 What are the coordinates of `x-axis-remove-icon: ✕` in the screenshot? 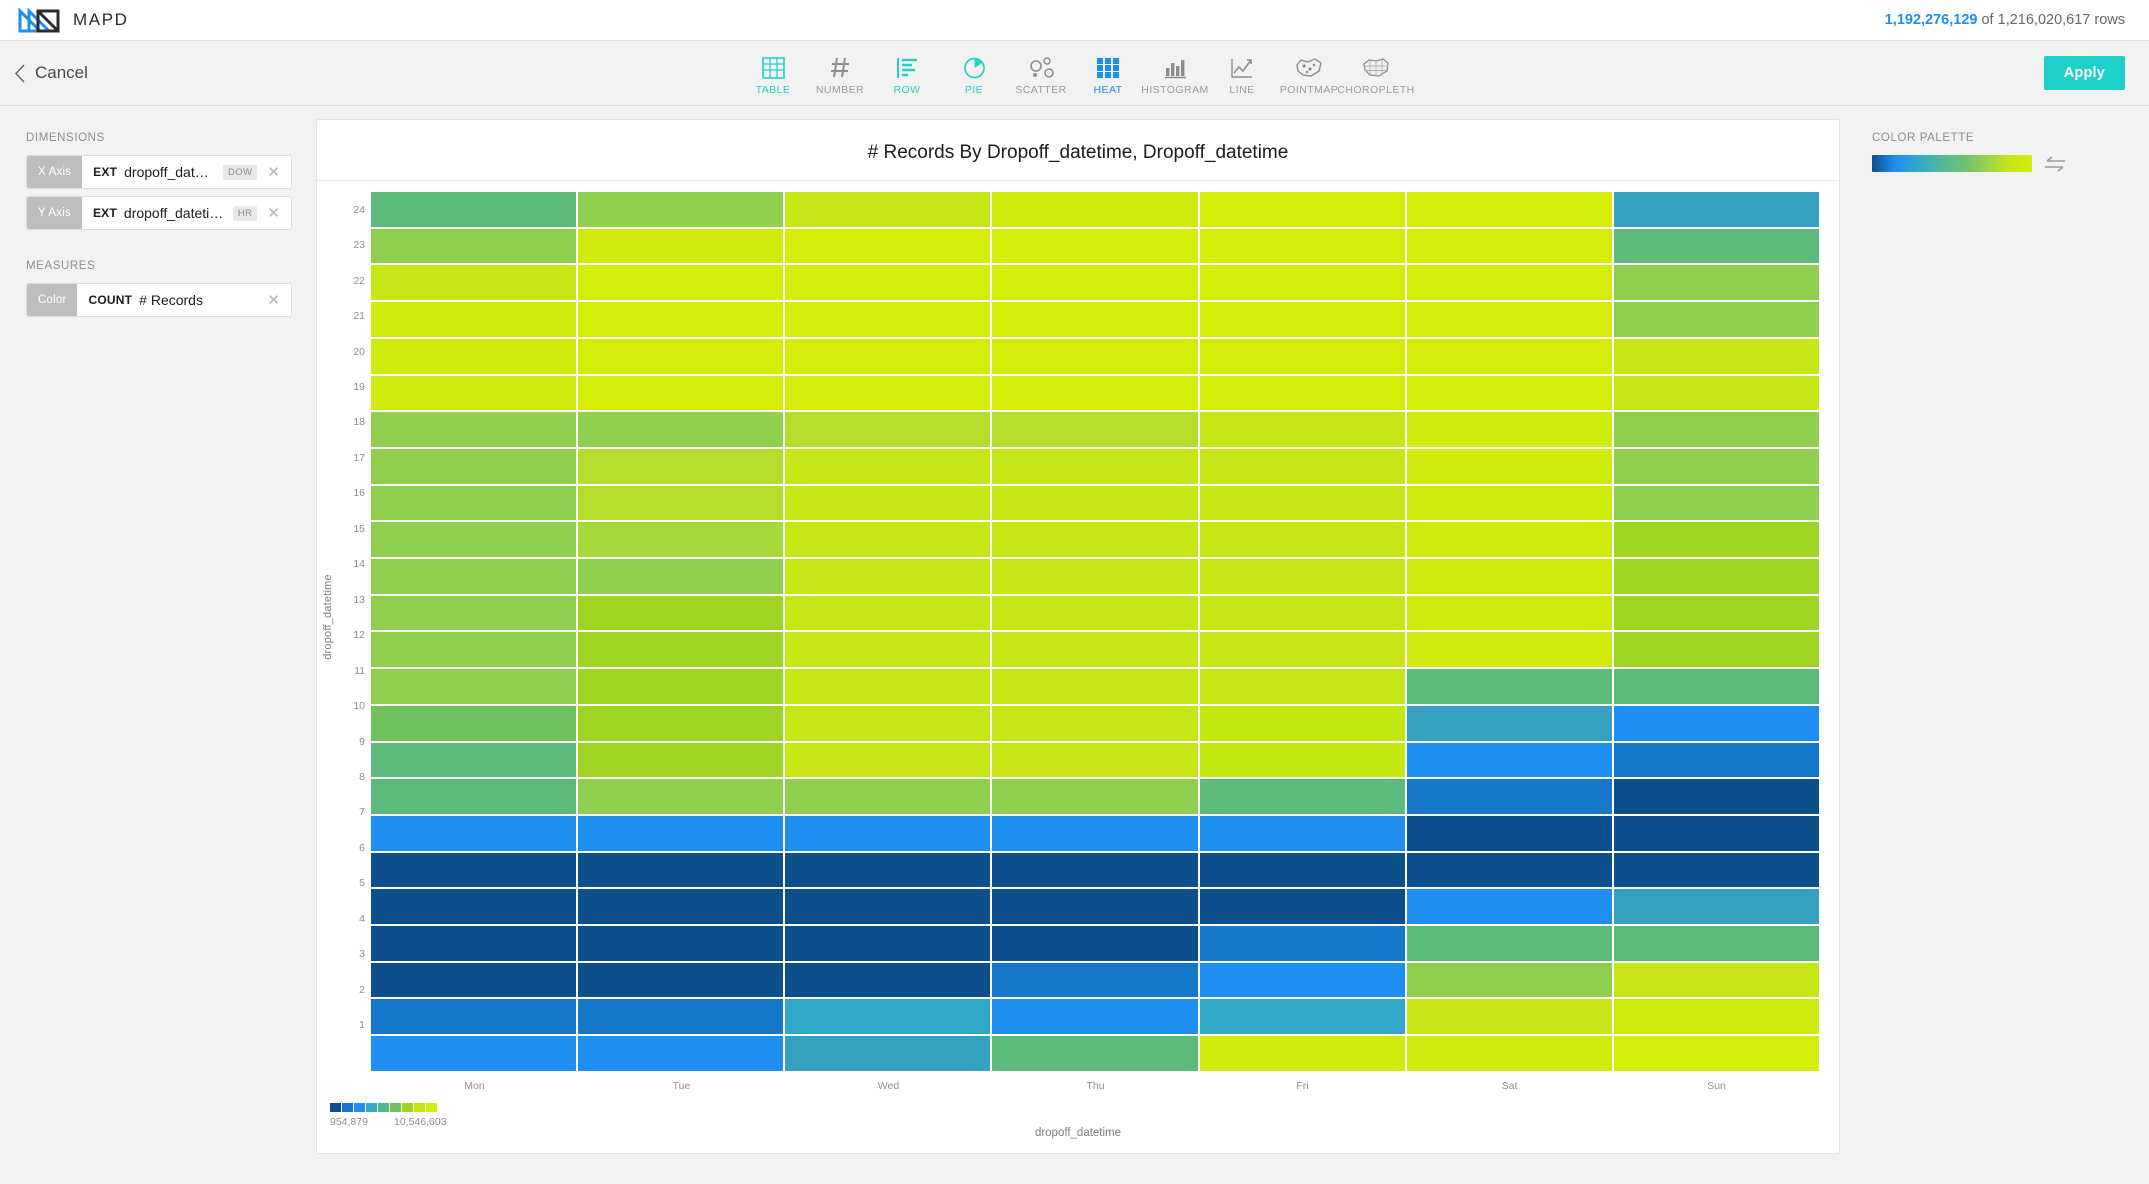 It's located at (273, 172).